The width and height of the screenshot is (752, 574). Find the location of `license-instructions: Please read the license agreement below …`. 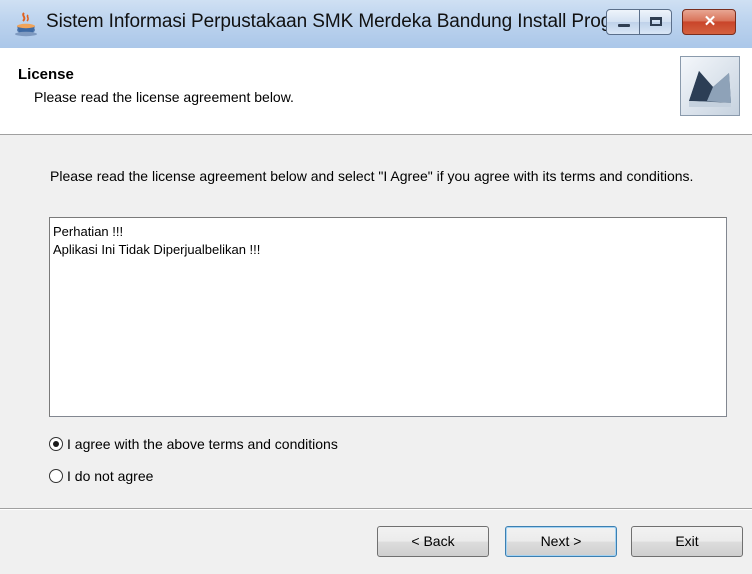

license-instructions: Please read the license agreement below … is located at coordinates (372, 176).